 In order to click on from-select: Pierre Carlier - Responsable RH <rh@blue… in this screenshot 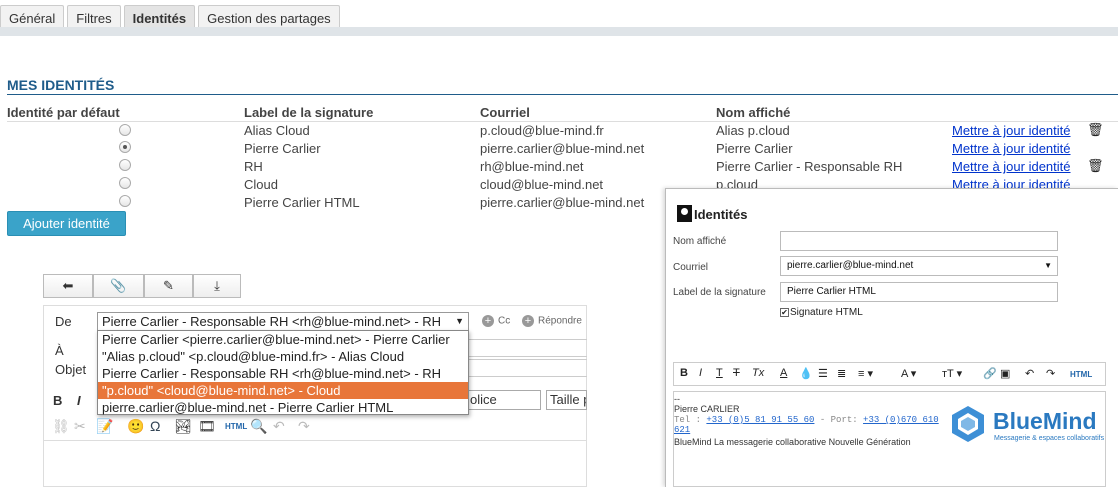, I will do `click(283, 321)`.